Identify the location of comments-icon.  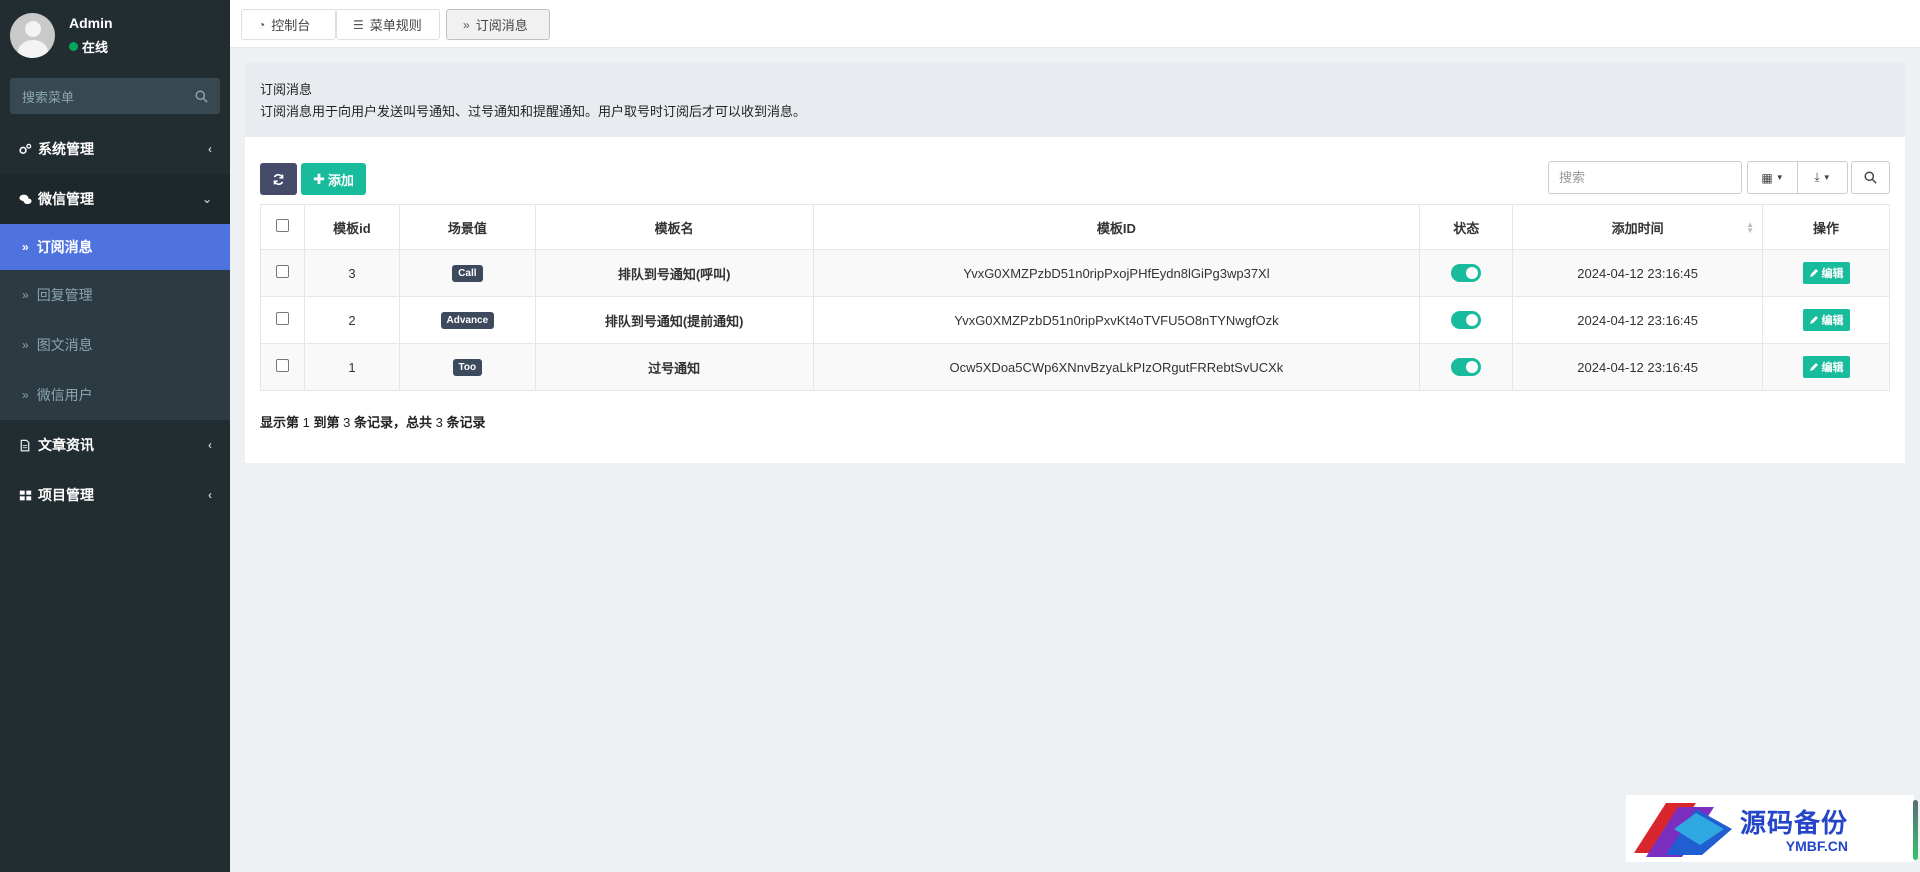
(25, 199).